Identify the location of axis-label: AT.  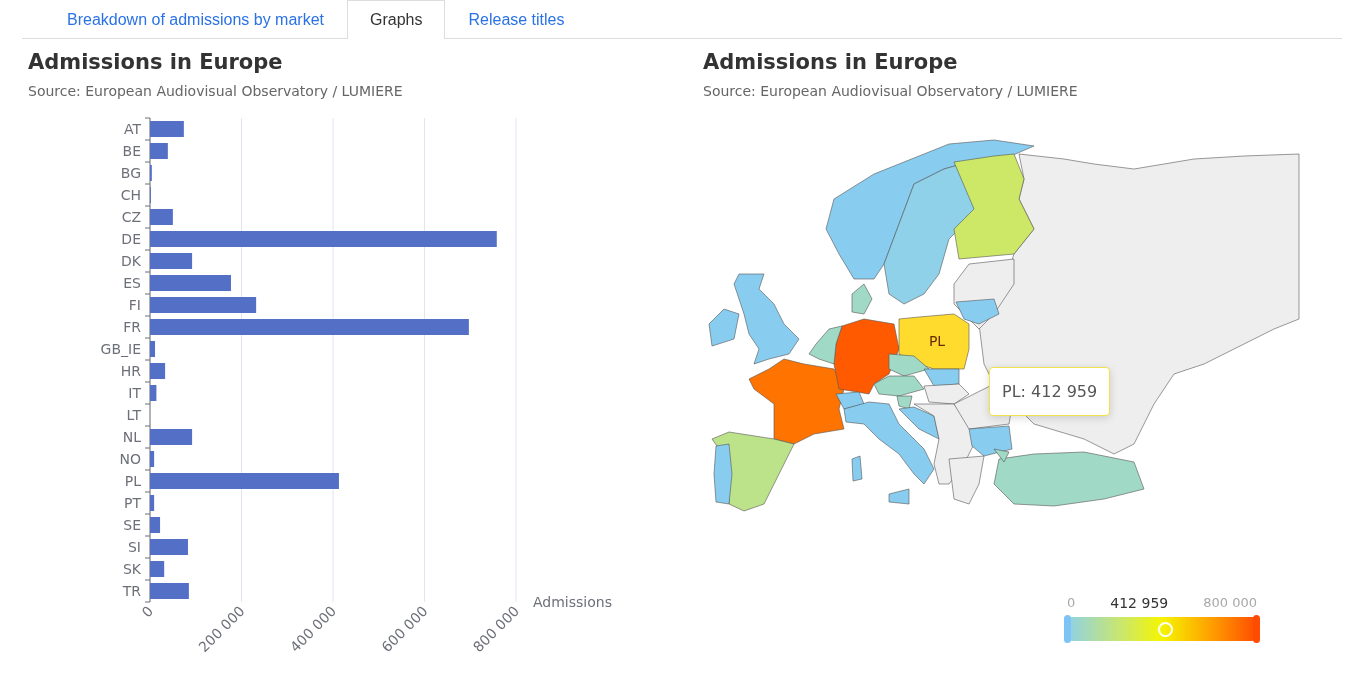
(132, 129).